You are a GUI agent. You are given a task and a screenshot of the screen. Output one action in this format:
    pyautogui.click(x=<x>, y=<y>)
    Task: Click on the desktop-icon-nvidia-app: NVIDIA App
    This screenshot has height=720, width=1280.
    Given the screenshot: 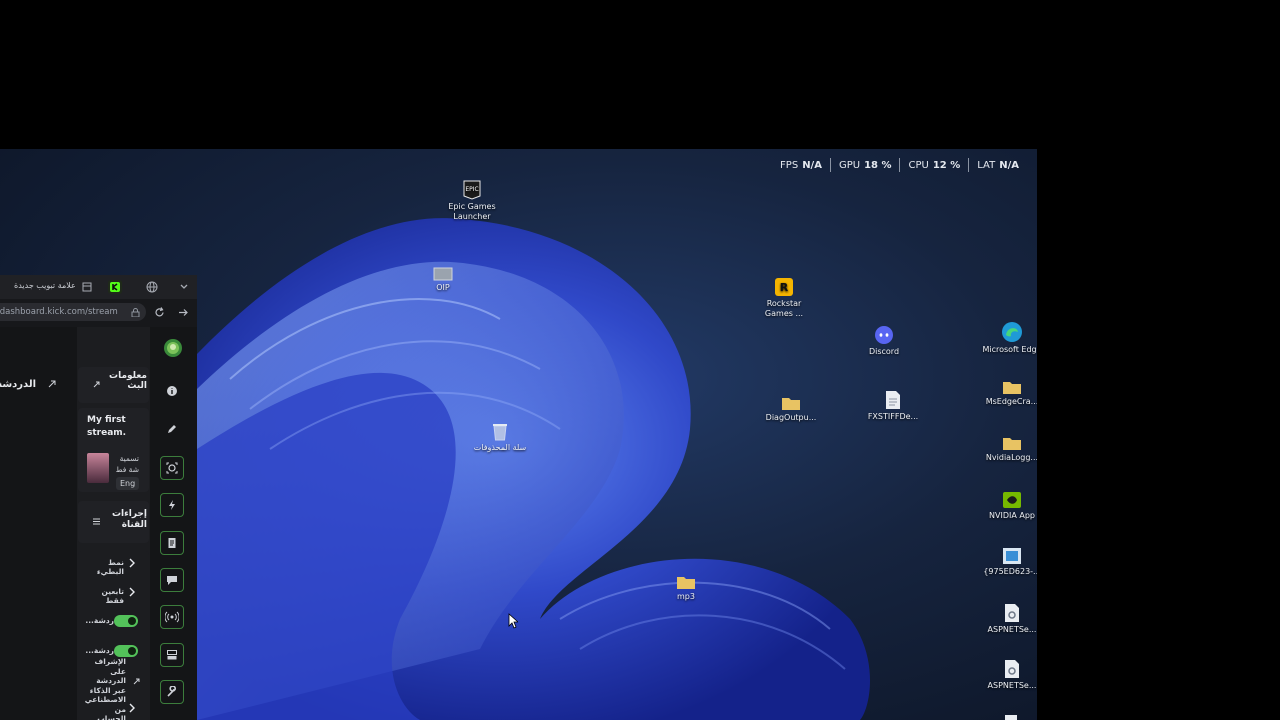 What is the action you would take?
    pyautogui.click(x=1008, y=506)
    